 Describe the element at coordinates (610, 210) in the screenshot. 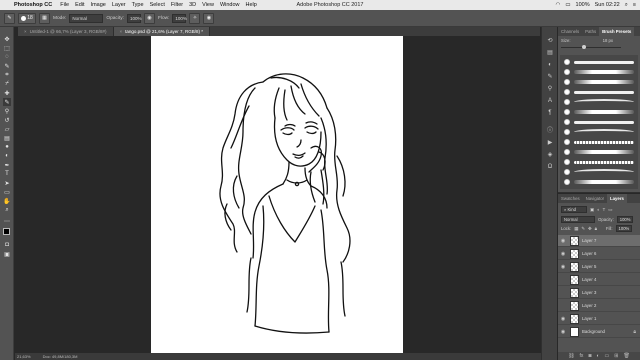

I see `filter-shape-icon: ▭` at that location.